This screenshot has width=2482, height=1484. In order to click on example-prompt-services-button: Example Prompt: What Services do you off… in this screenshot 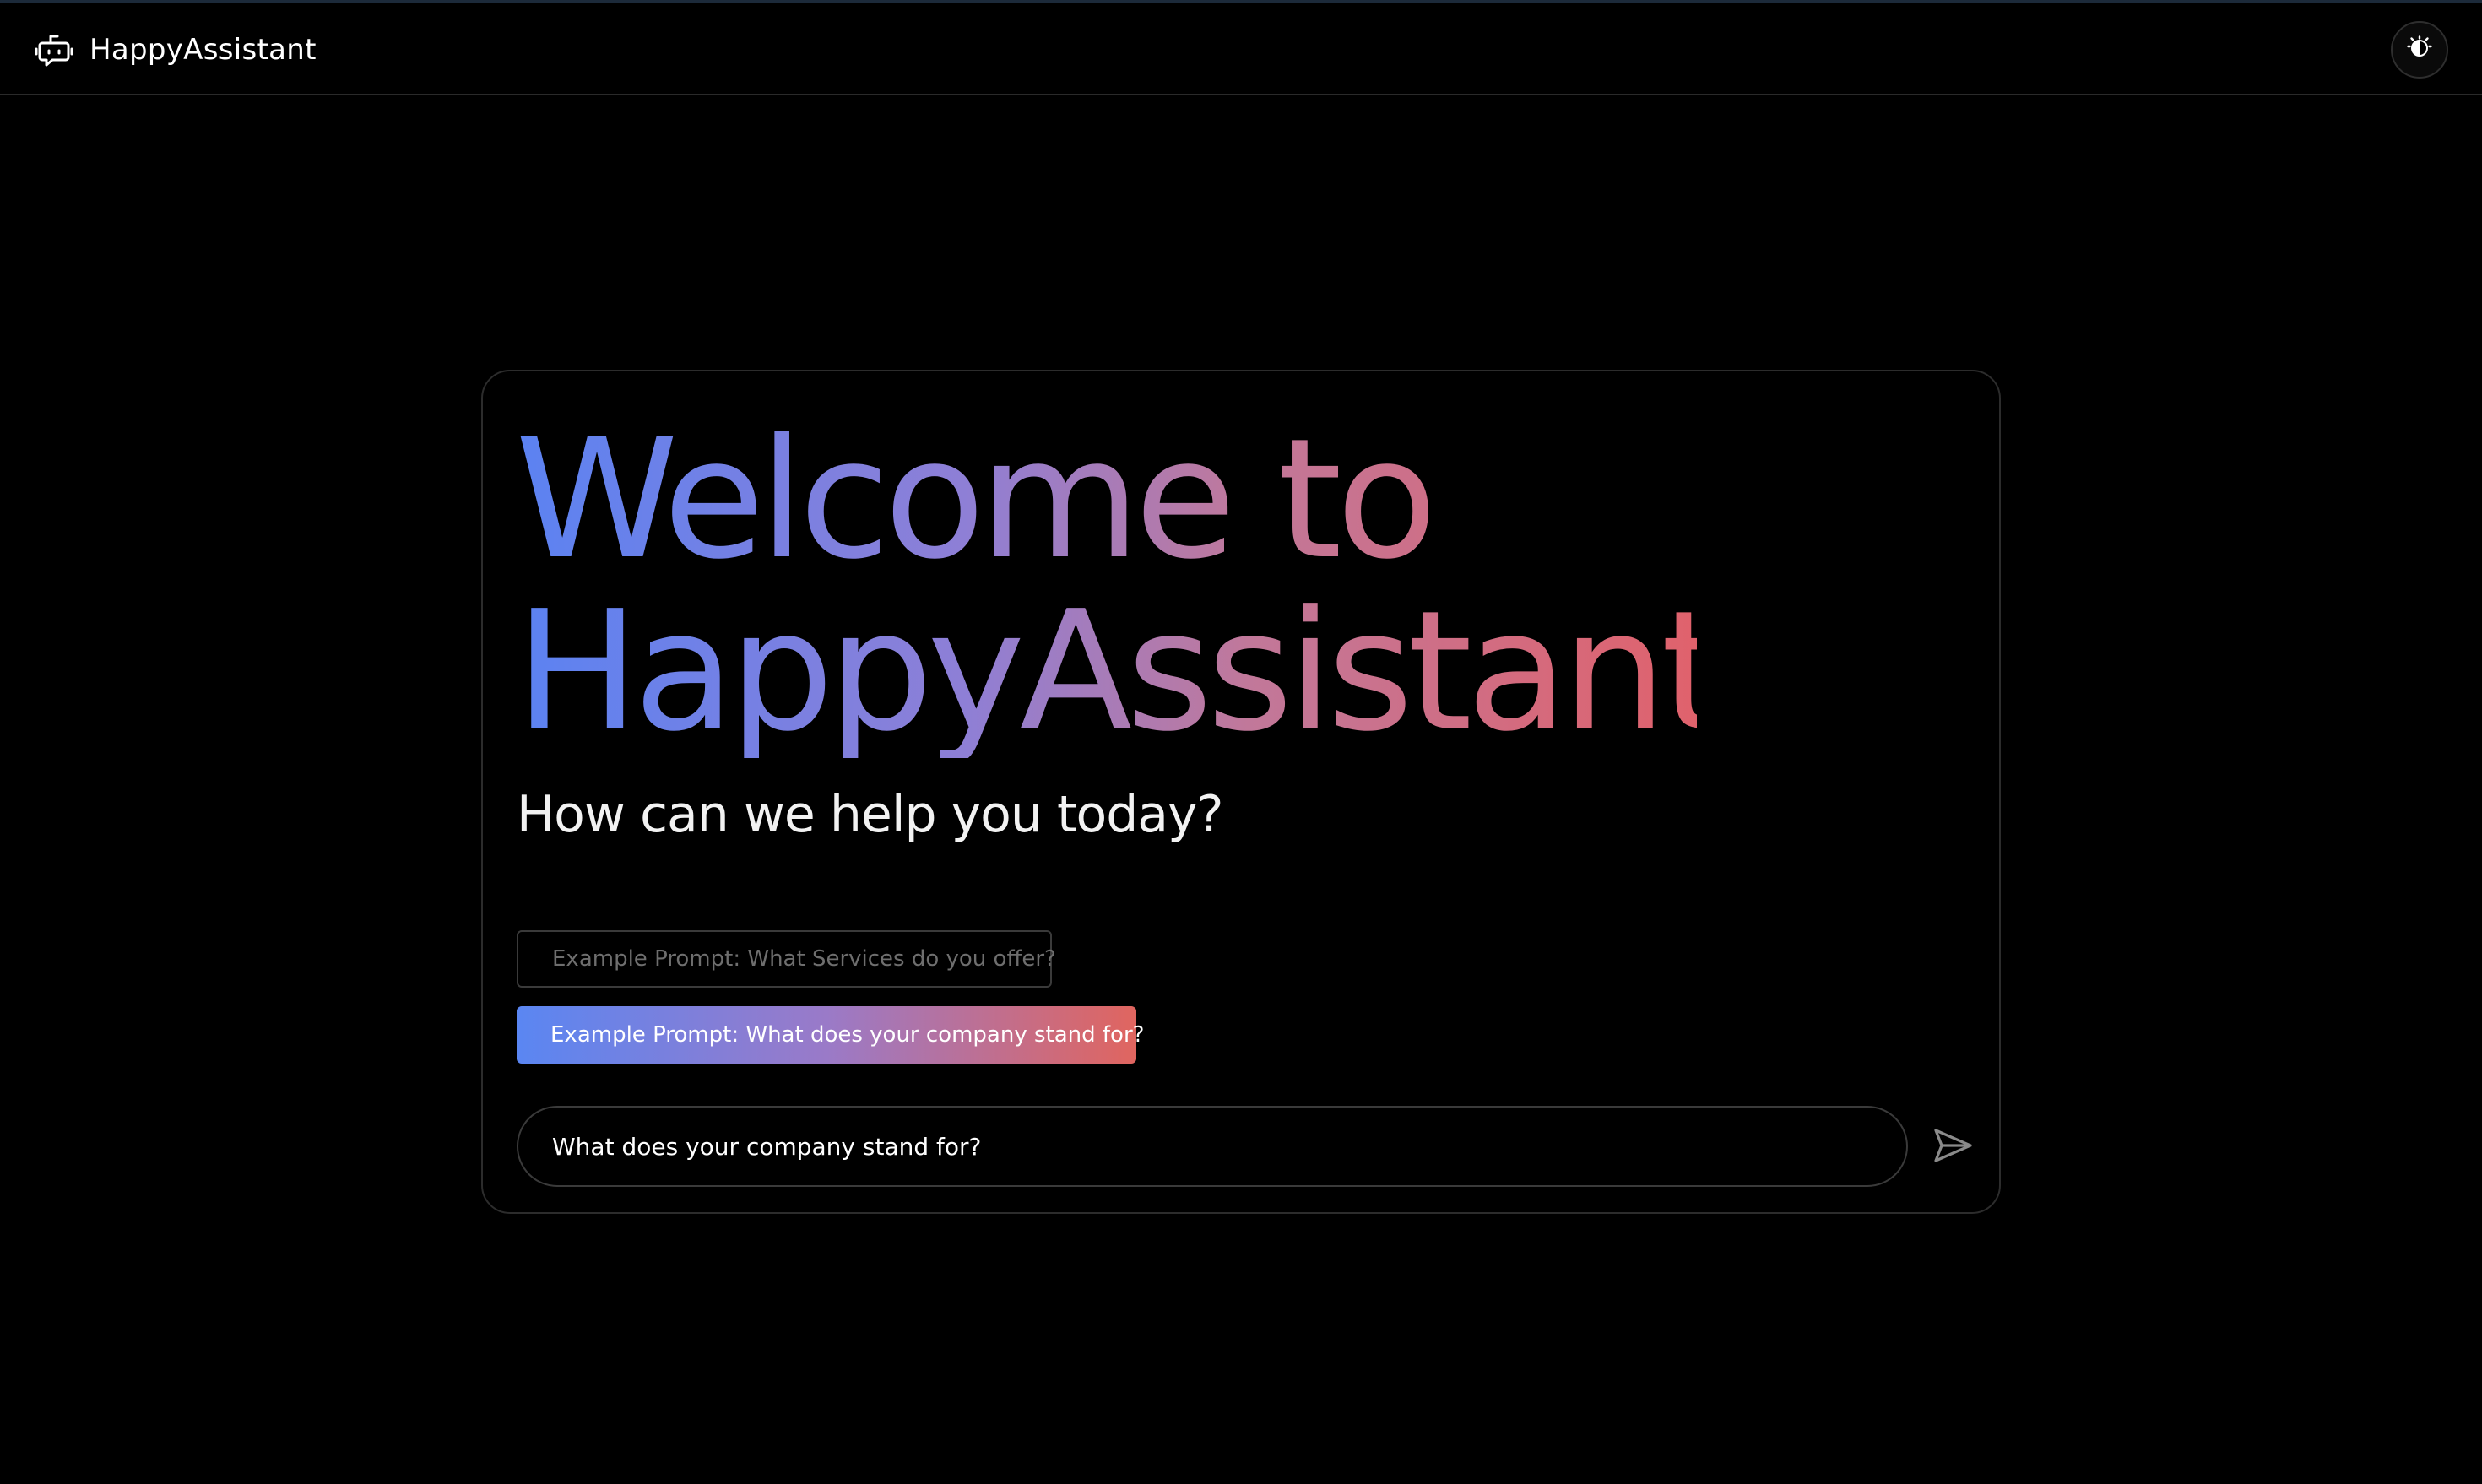, I will do `click(787, 959)`.